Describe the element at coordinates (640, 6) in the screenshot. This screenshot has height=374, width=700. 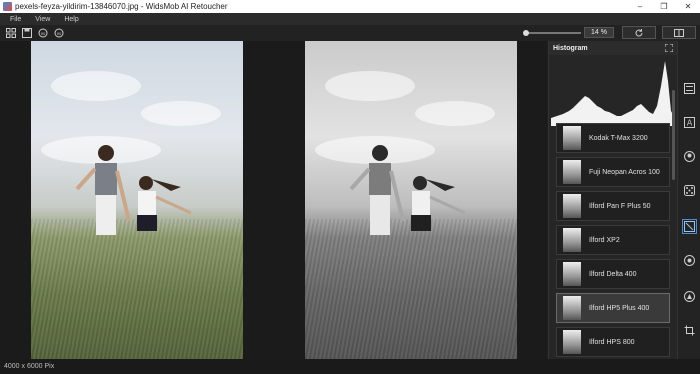
I see `minimize-button: –` at that location.